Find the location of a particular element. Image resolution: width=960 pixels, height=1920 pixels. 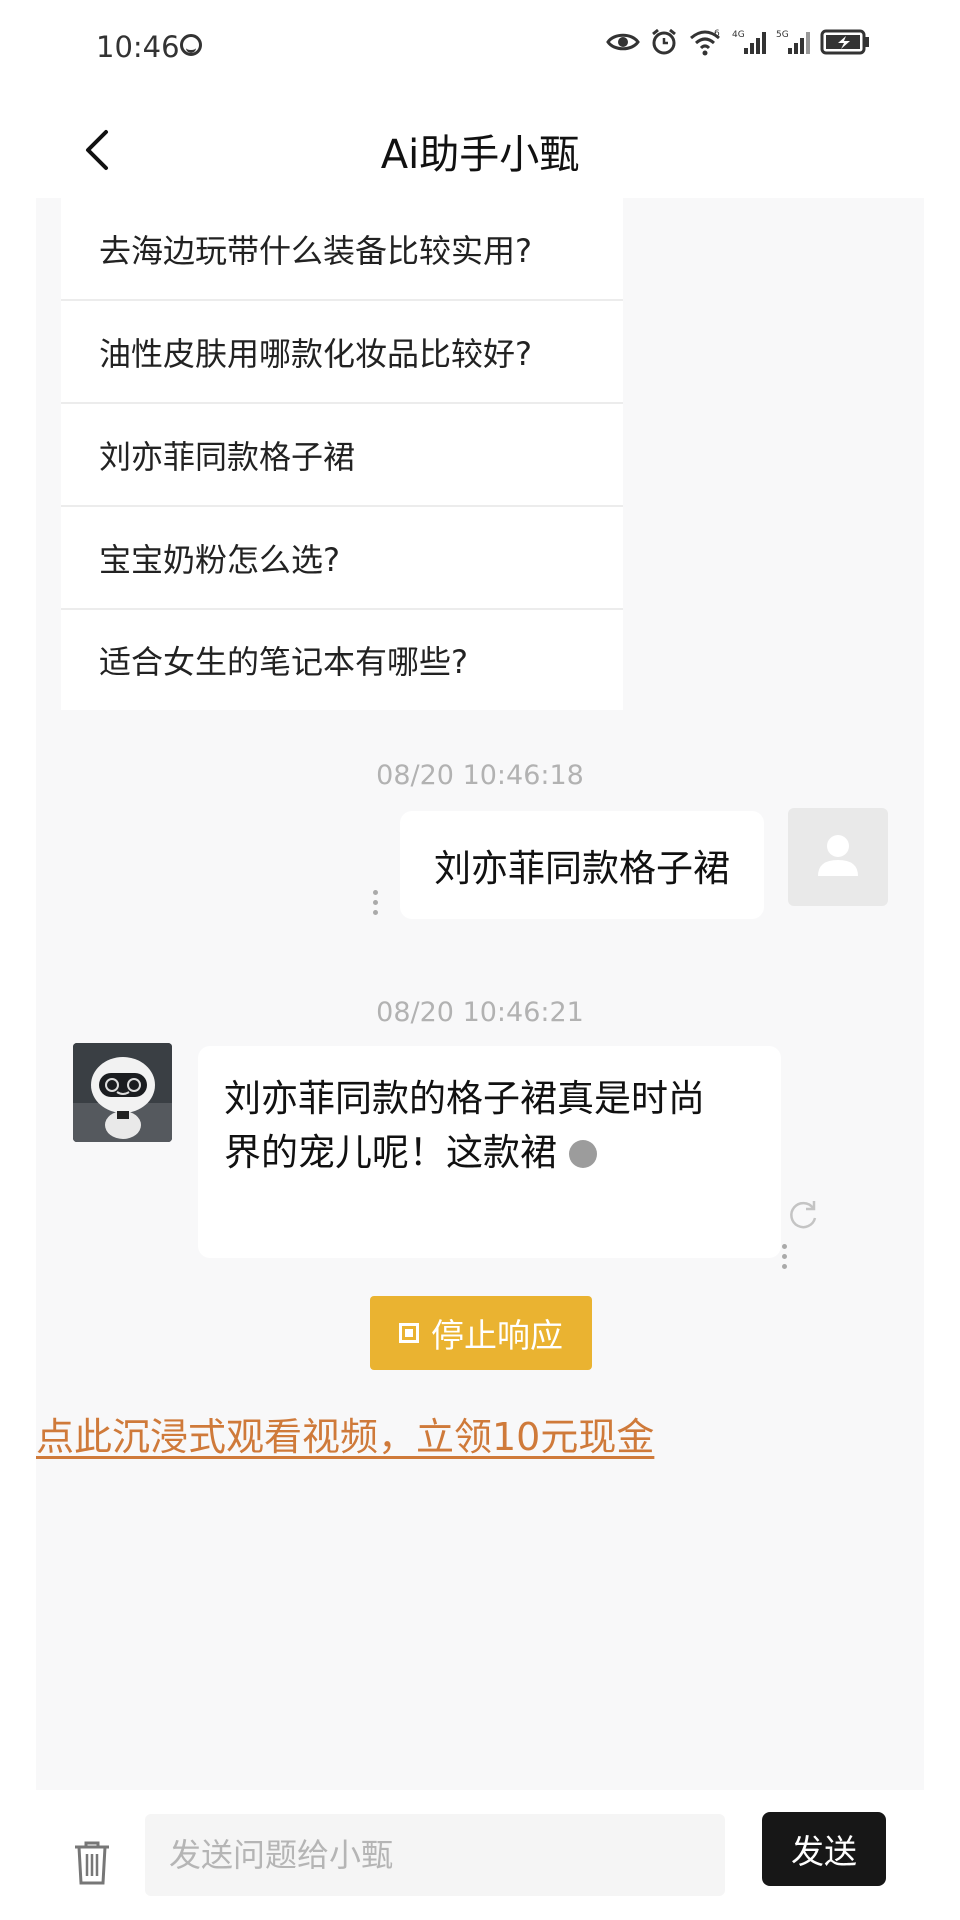

wifi-badge: 6 is located at coordinates (717, 34).